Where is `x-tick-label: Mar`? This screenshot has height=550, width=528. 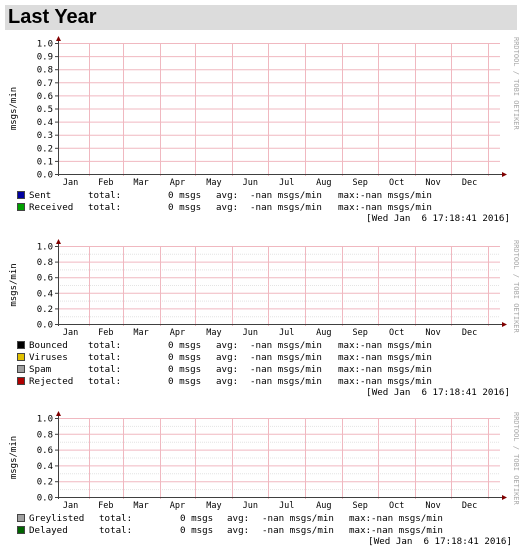 x-tick-label: Mar is located at coordinates (140, 506).